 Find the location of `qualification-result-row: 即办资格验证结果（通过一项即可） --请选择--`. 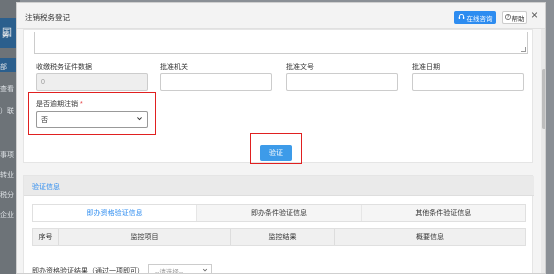

qualification-result-row: 即办资格验证结果（通过一项即可） --请选择-- is located at coordinates (122, 269).